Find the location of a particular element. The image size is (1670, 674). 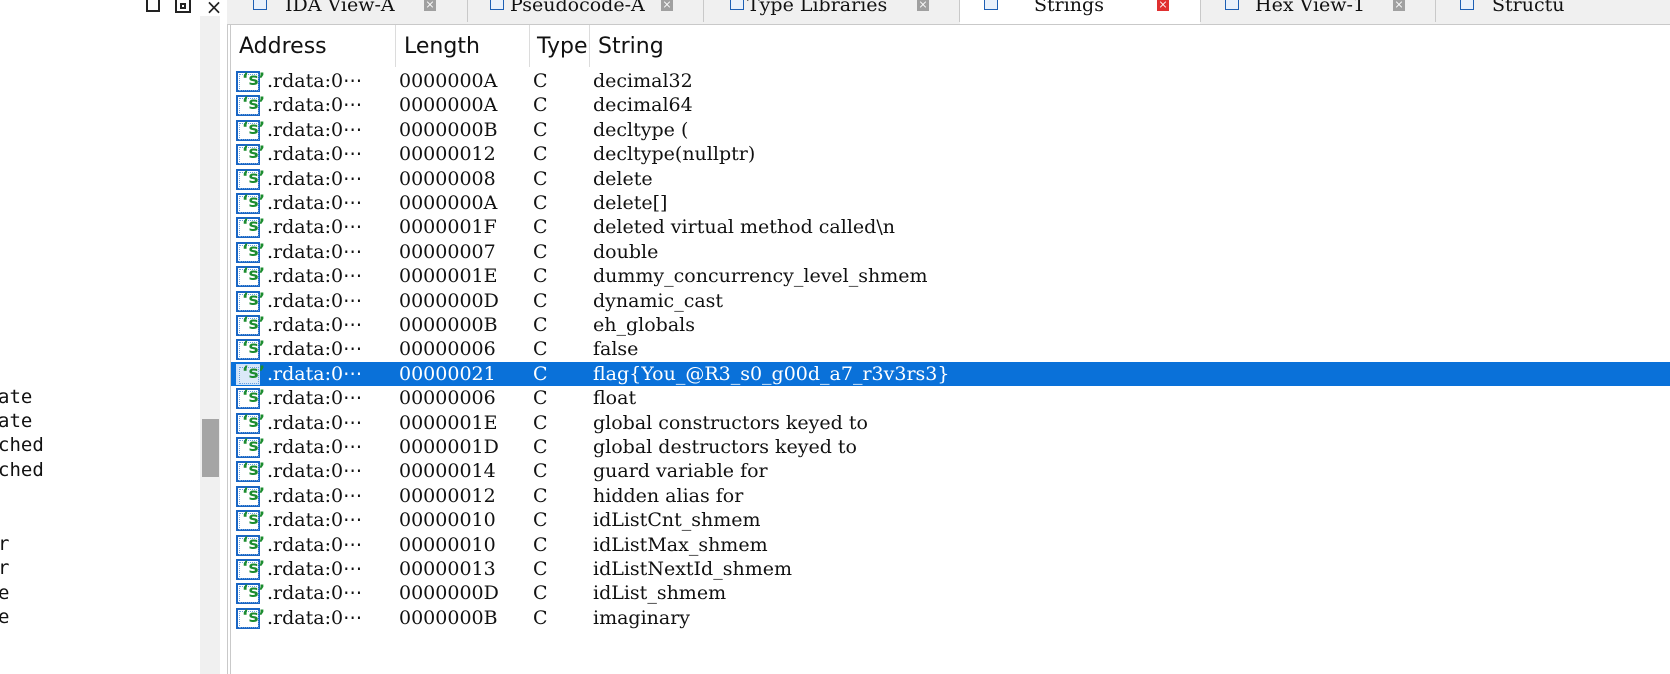

window-controls: × is located at coordinates (184, 8).